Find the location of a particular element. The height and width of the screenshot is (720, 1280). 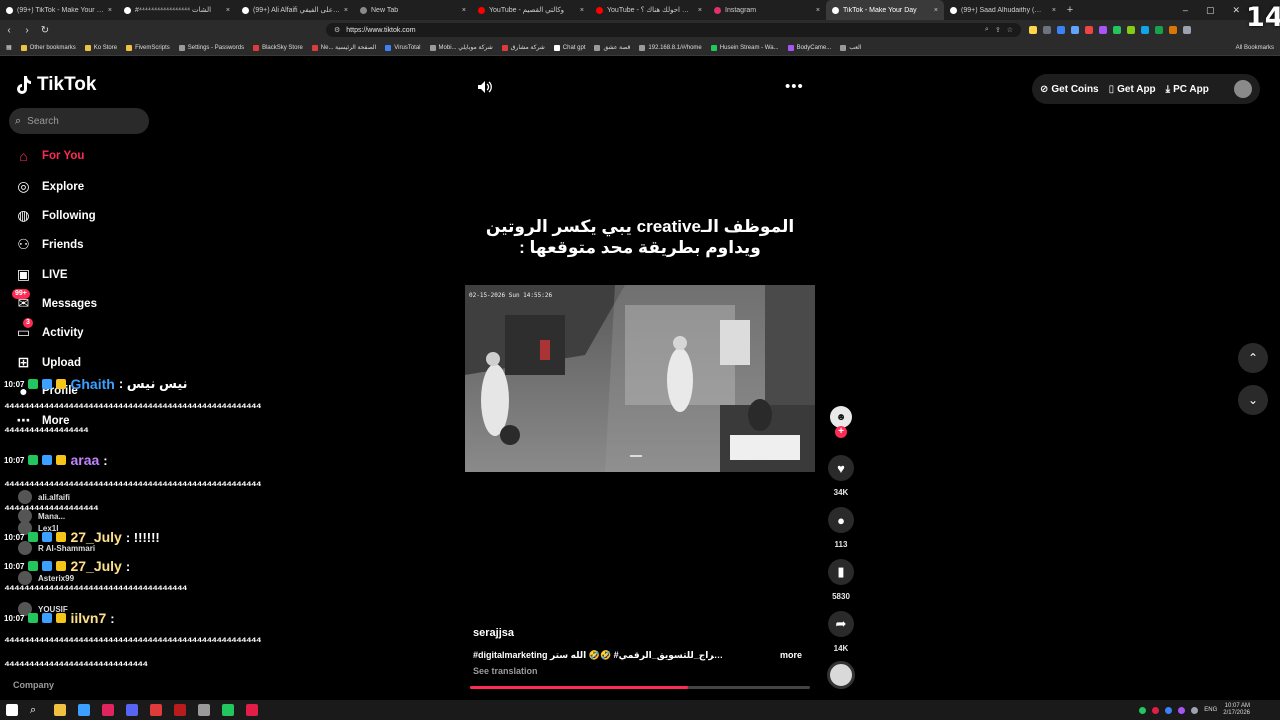

sidebar-item-activity: ▭ 3 Activity is located at coordinates (49, 329).